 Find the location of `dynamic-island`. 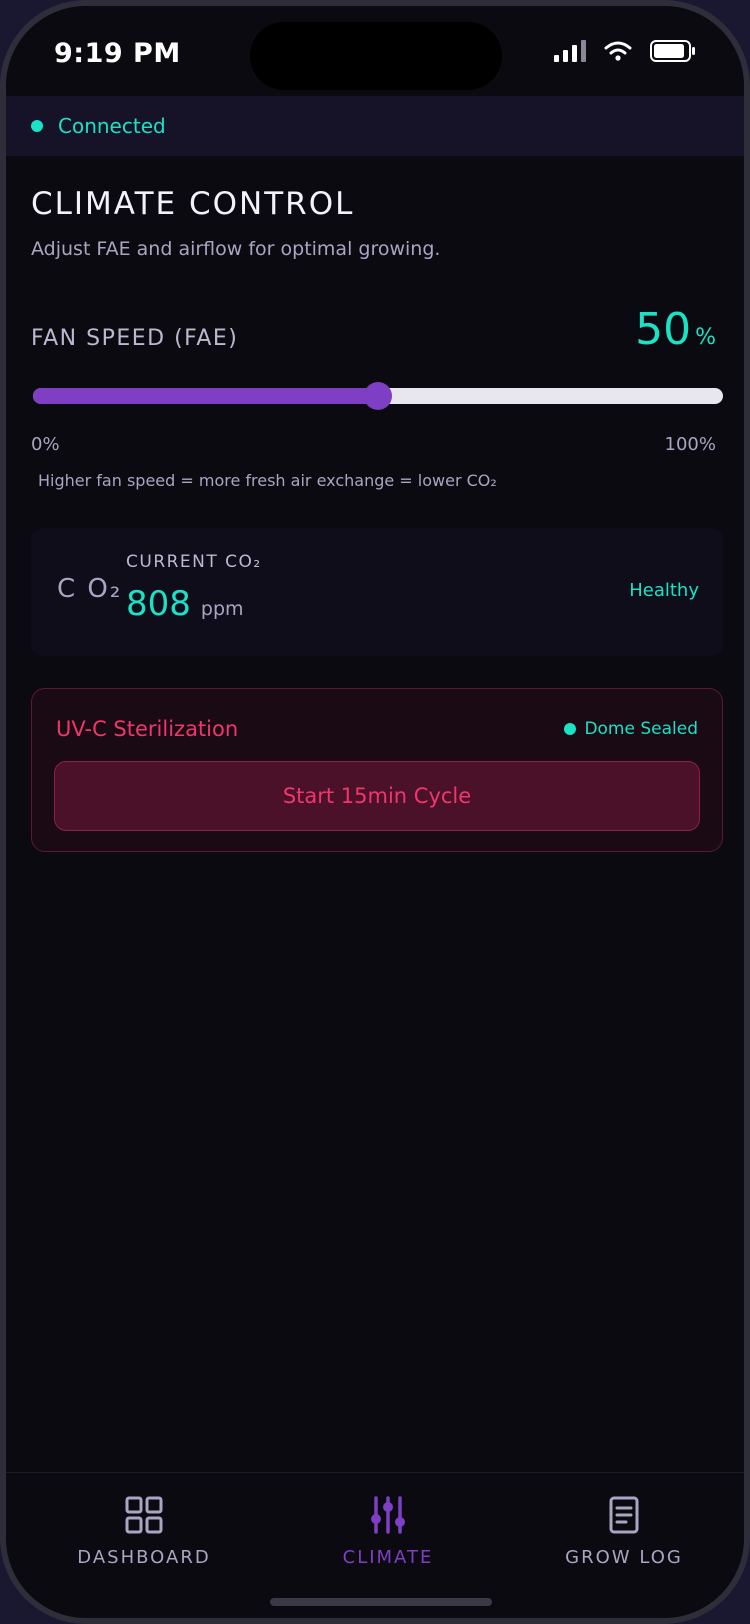

dynamic-island is located at coordinates (376, 56).